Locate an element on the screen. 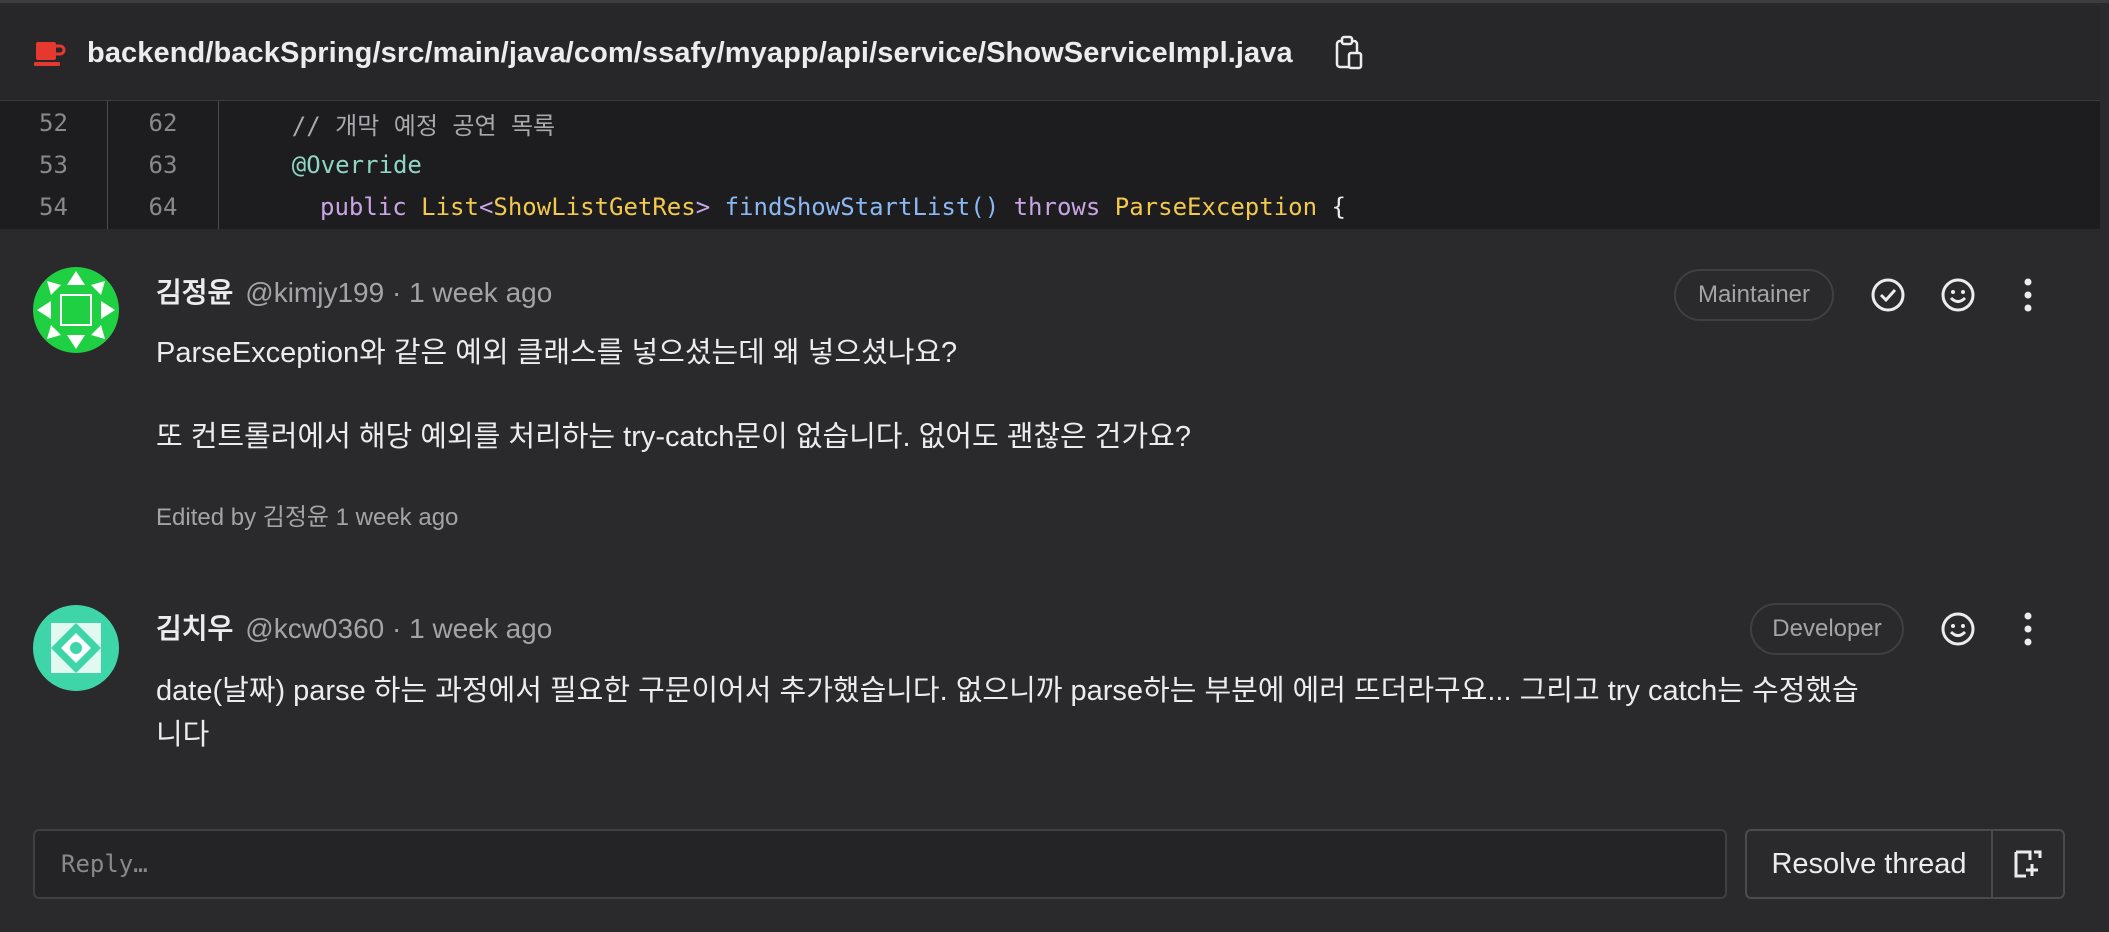 The height and width of the screenshot is (932, 2109). new-line-number: 63 is located at coordinates (163, 165).